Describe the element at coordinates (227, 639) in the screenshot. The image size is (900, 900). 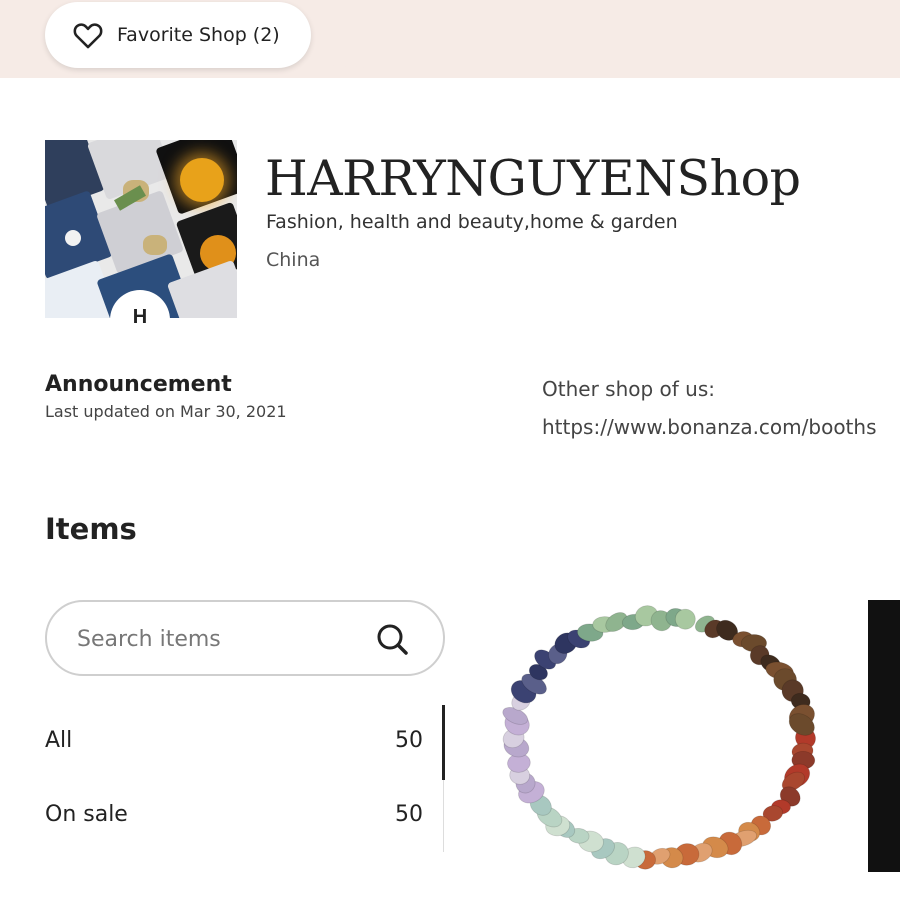
I see `search-input` at that location.